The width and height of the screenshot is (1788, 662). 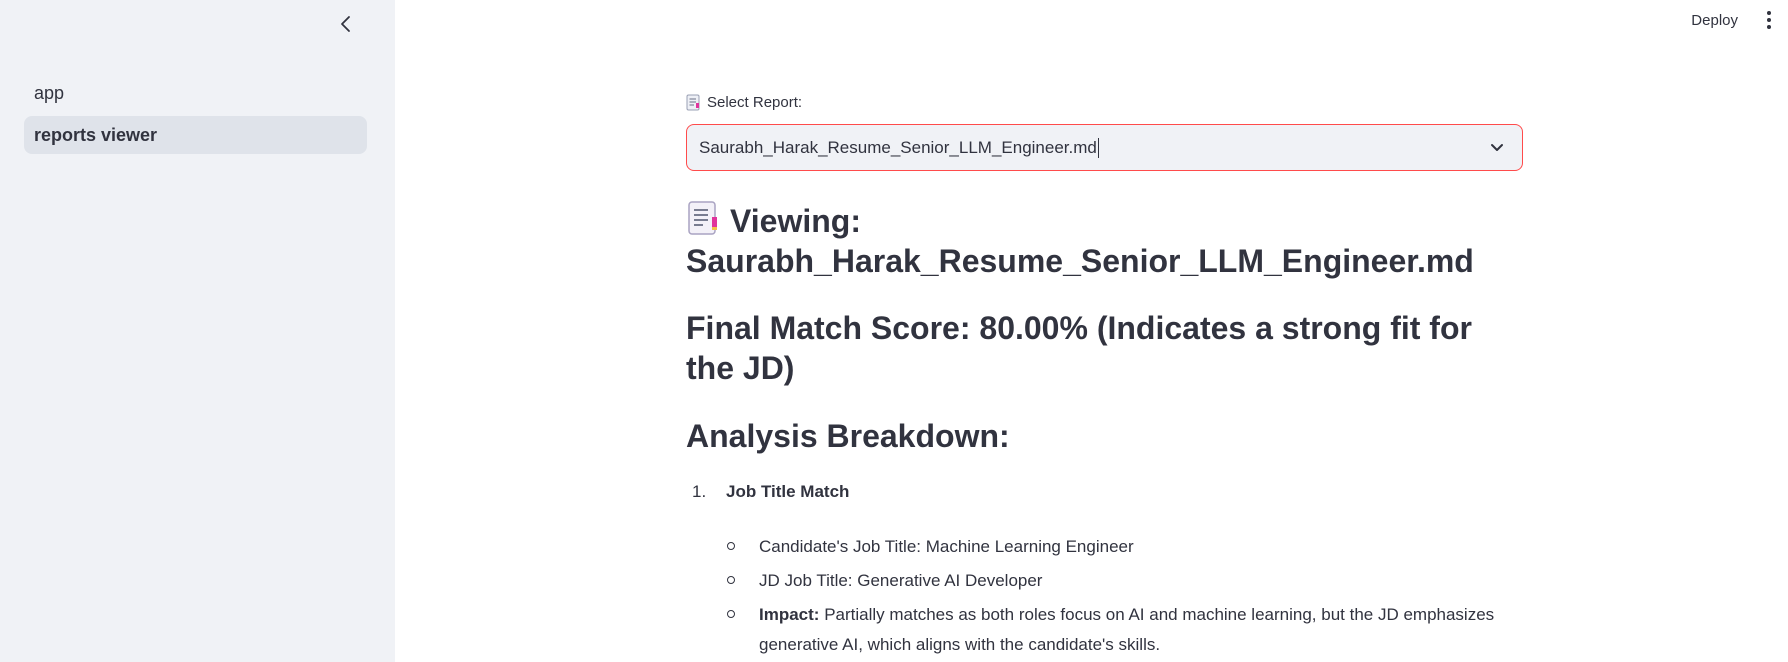 I want to click on sidebar-item-app: app, so click(x=195, y=93).